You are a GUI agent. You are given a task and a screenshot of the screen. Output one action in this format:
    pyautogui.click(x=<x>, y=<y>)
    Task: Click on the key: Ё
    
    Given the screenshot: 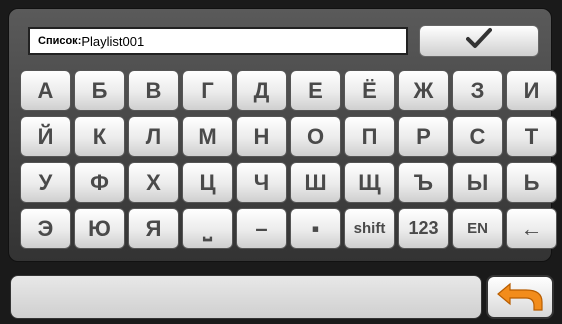 What is the action you would take?
    pyautogui.click(x=369, y=90)
    